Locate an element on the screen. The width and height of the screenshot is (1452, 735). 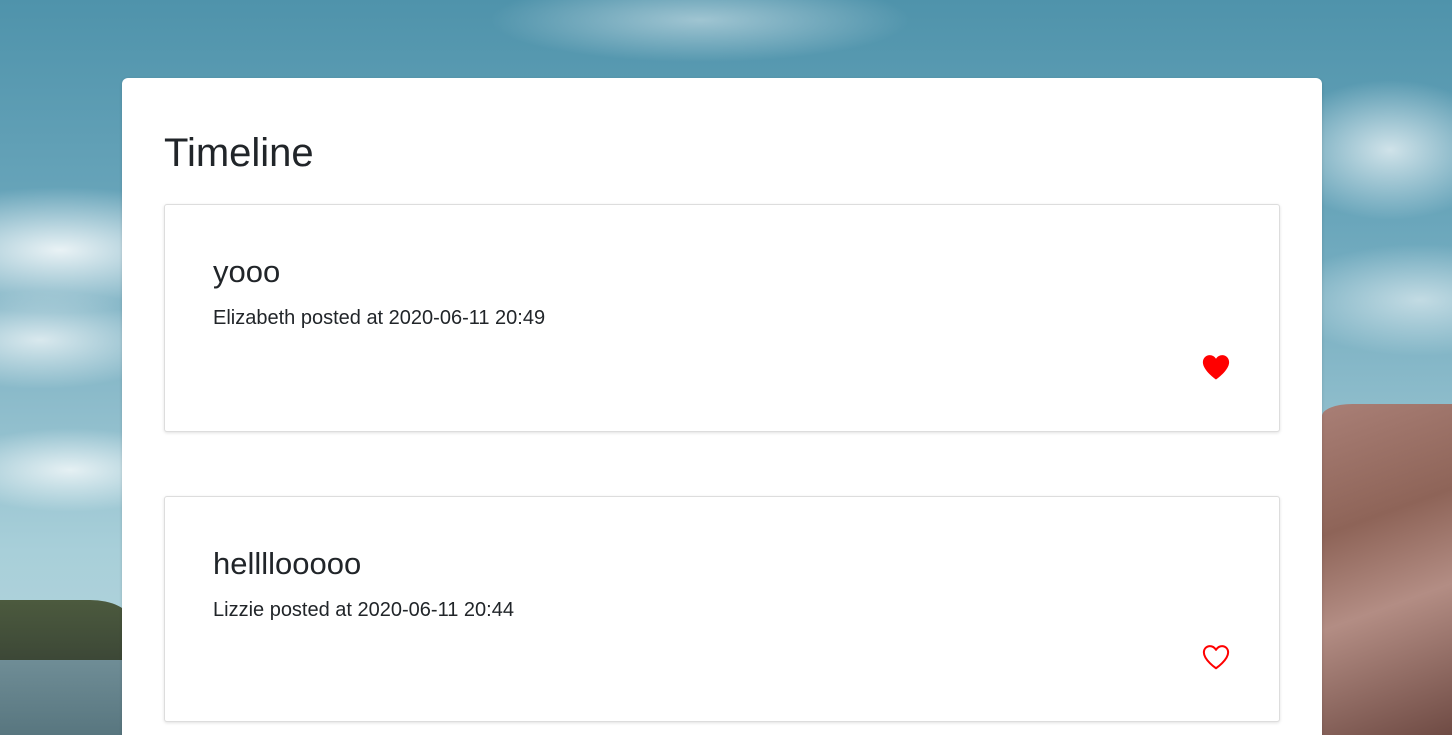
heart-filled-icon is located at coordinates (1216, 367).